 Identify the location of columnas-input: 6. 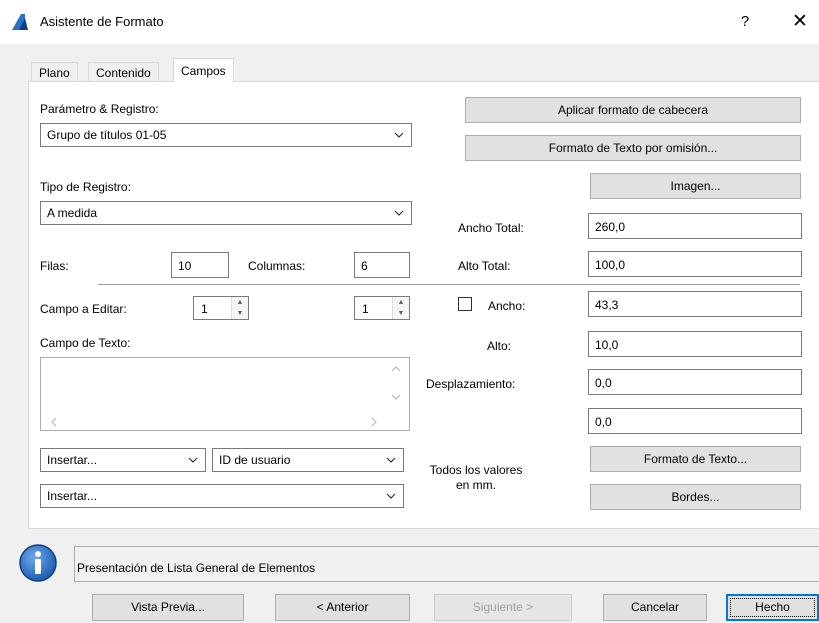
(382, 265).